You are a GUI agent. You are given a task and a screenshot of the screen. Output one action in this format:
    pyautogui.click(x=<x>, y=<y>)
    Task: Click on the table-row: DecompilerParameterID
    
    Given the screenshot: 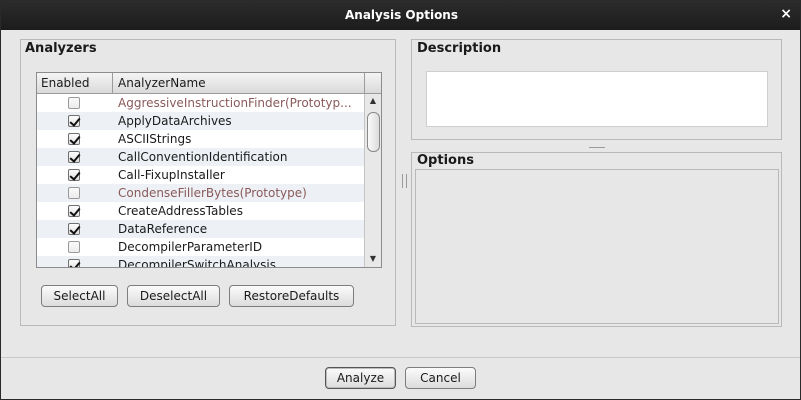 What is the action you would take?
    pyautogui.click(x=201, y=247)
    